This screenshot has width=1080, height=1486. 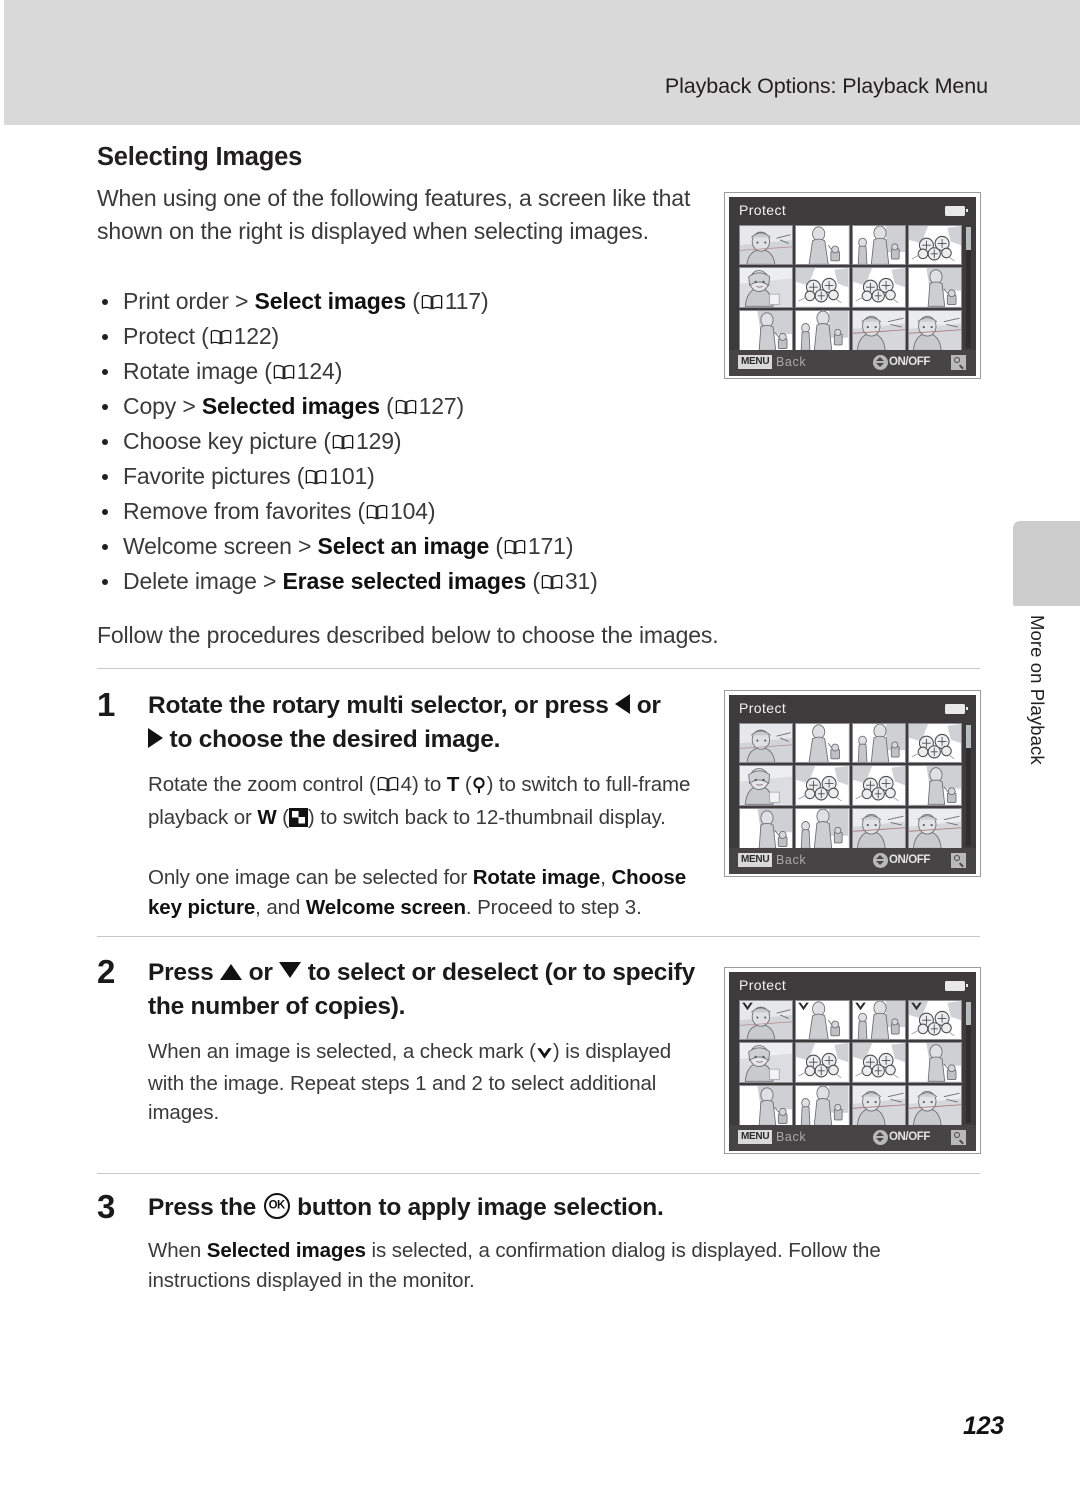 I want to click on feature-ref-page: 122), so click(x=256, y=336).